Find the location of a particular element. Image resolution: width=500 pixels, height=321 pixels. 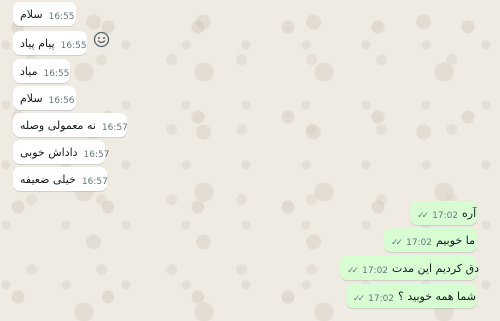

message-text: پیام پیاد is located at coordinates (37, 43).